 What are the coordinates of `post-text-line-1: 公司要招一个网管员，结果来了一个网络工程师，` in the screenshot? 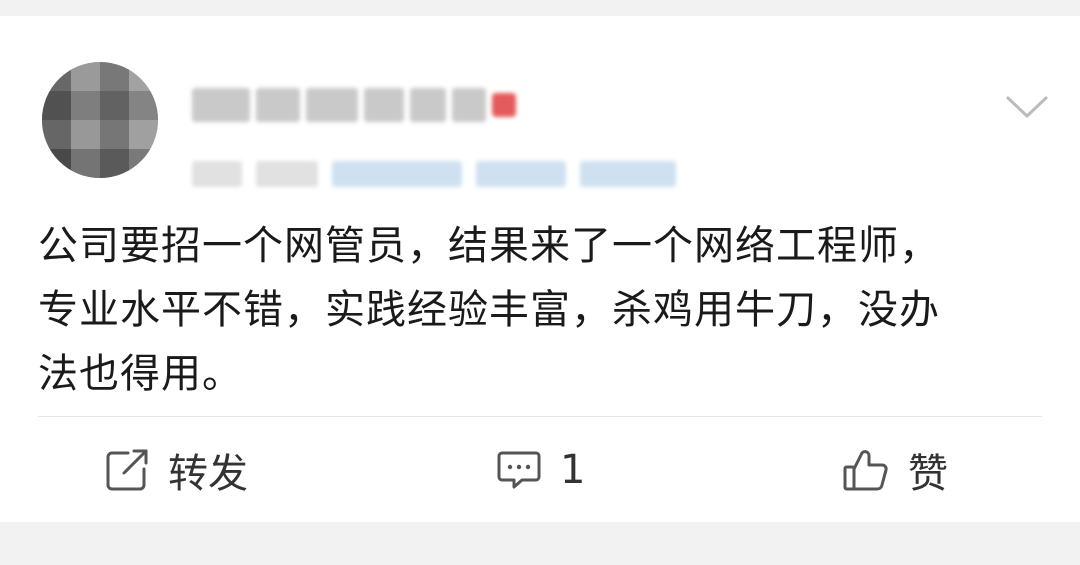 It's located at (489, 246).